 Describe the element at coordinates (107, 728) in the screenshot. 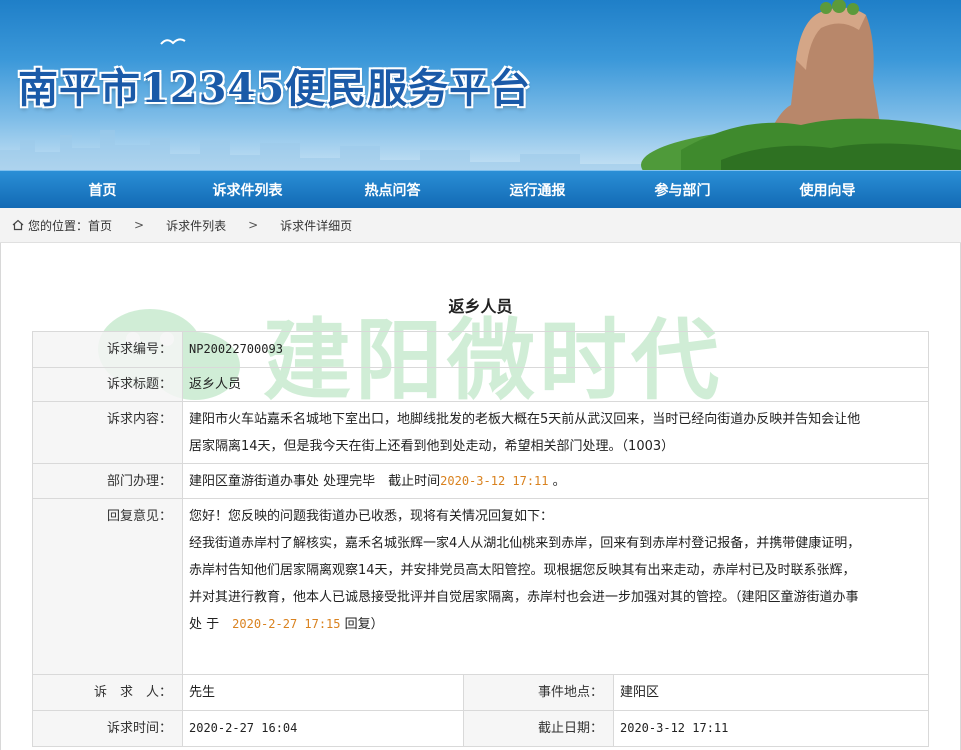

I see `request-time-label: 诉求时间：` at that location.